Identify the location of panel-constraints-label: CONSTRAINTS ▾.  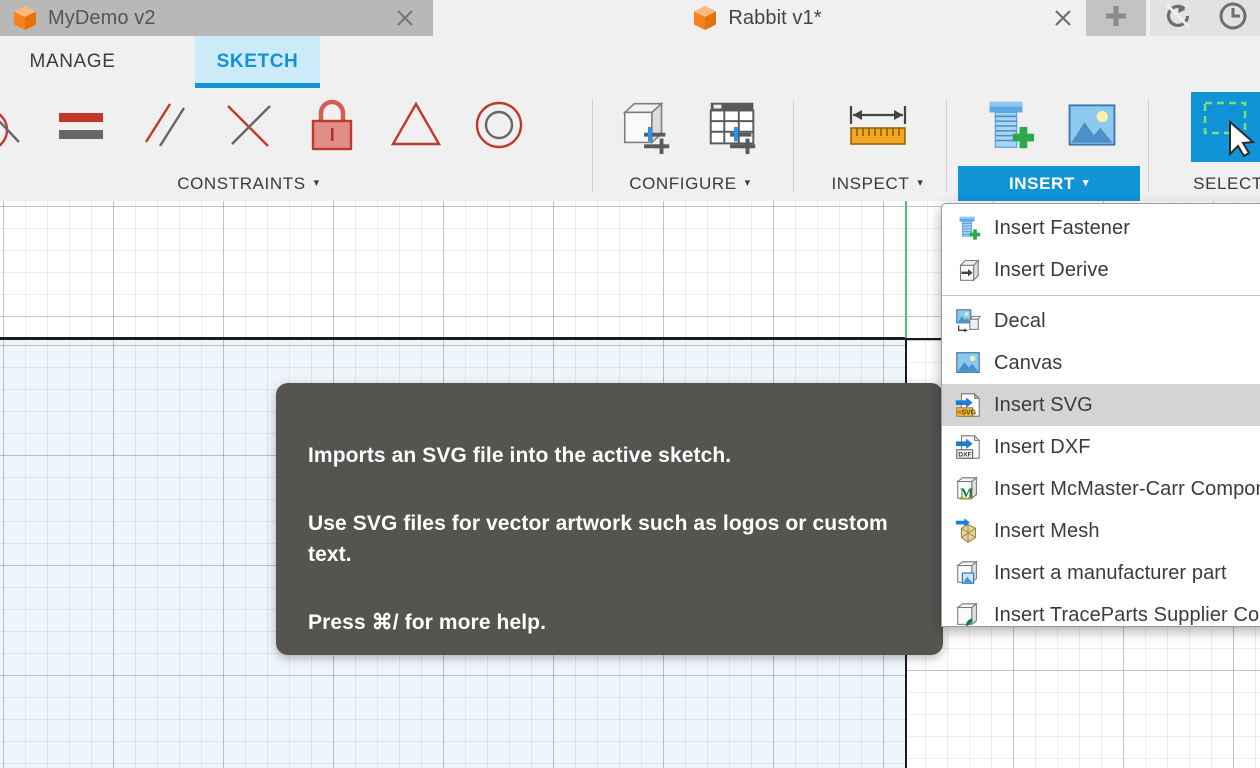
(270, 183).